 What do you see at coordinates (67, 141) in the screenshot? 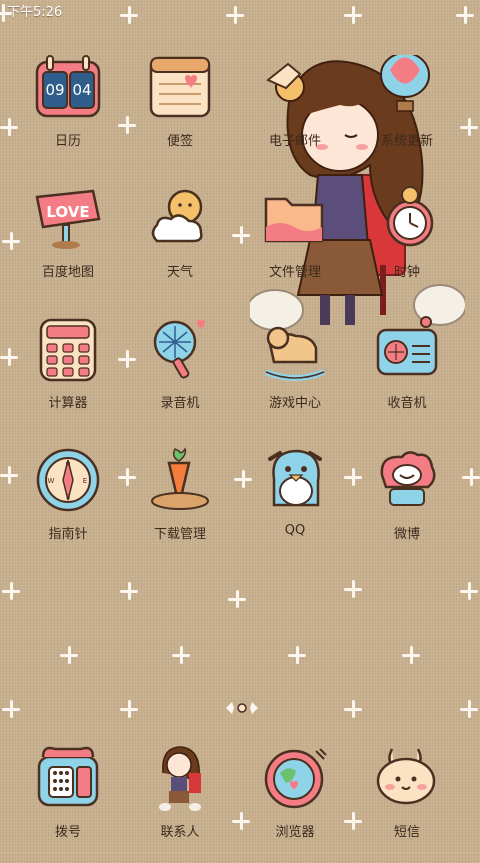
I see `app-label: 日历` at bounding box center [67, 141].